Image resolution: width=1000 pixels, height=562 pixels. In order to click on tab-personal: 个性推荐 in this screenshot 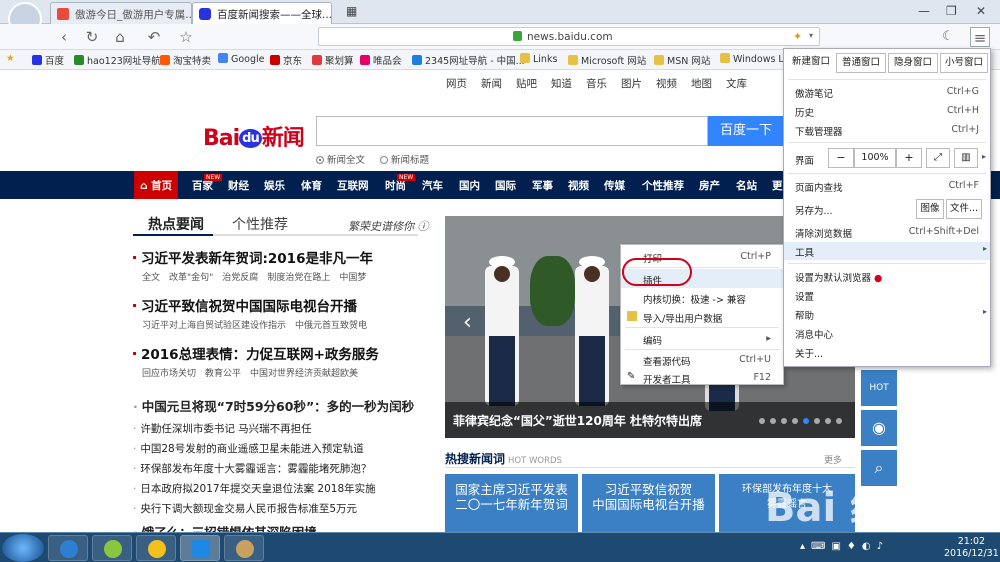, I will do `click(260, 224)`.